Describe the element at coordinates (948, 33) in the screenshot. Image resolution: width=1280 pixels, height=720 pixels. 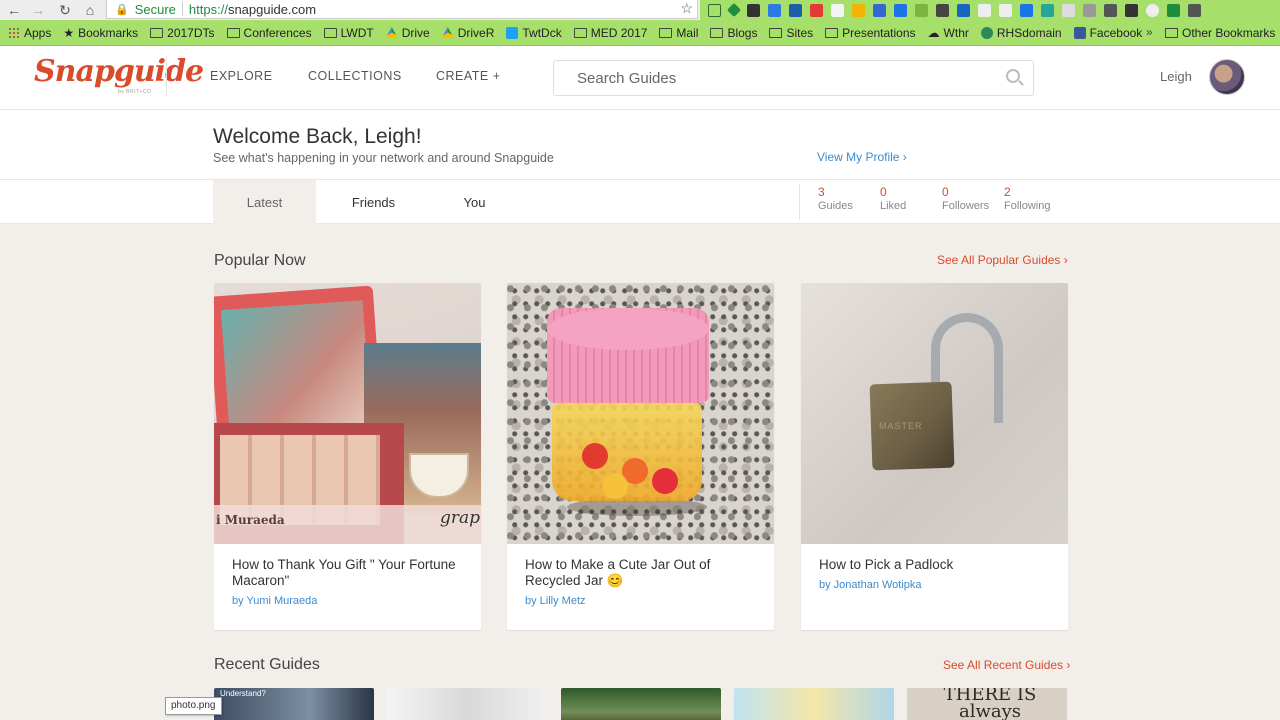
I see `bookmark-weather: ☁ Wthr` at that location.